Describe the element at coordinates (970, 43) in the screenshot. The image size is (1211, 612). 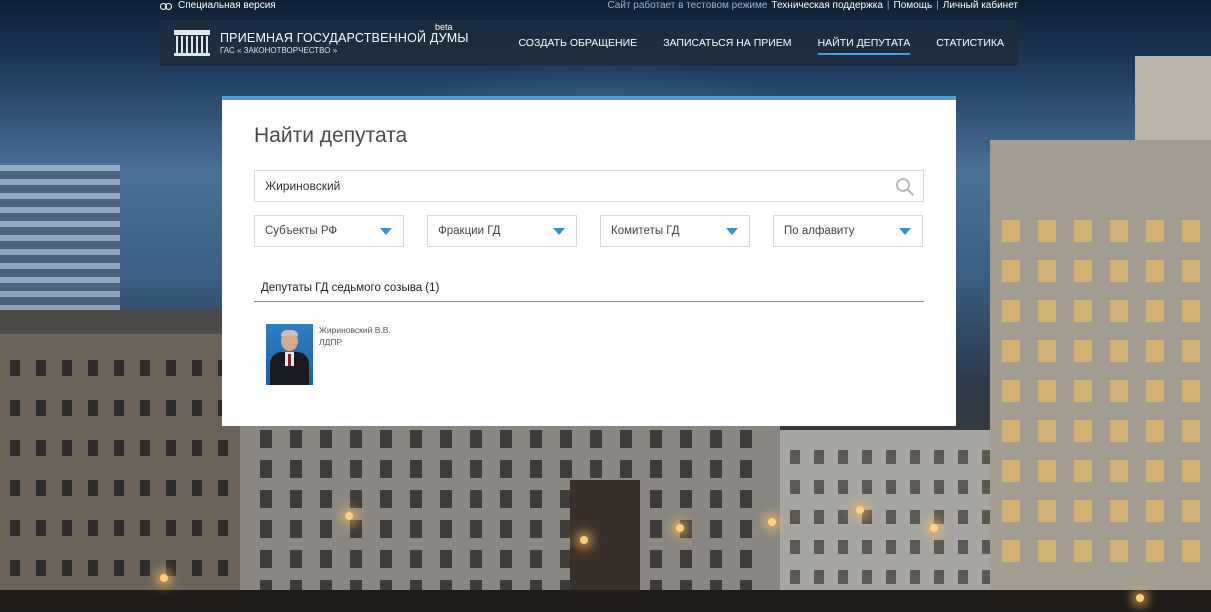
I see `nav-statistics: СТАТИСТИКА` at that location.